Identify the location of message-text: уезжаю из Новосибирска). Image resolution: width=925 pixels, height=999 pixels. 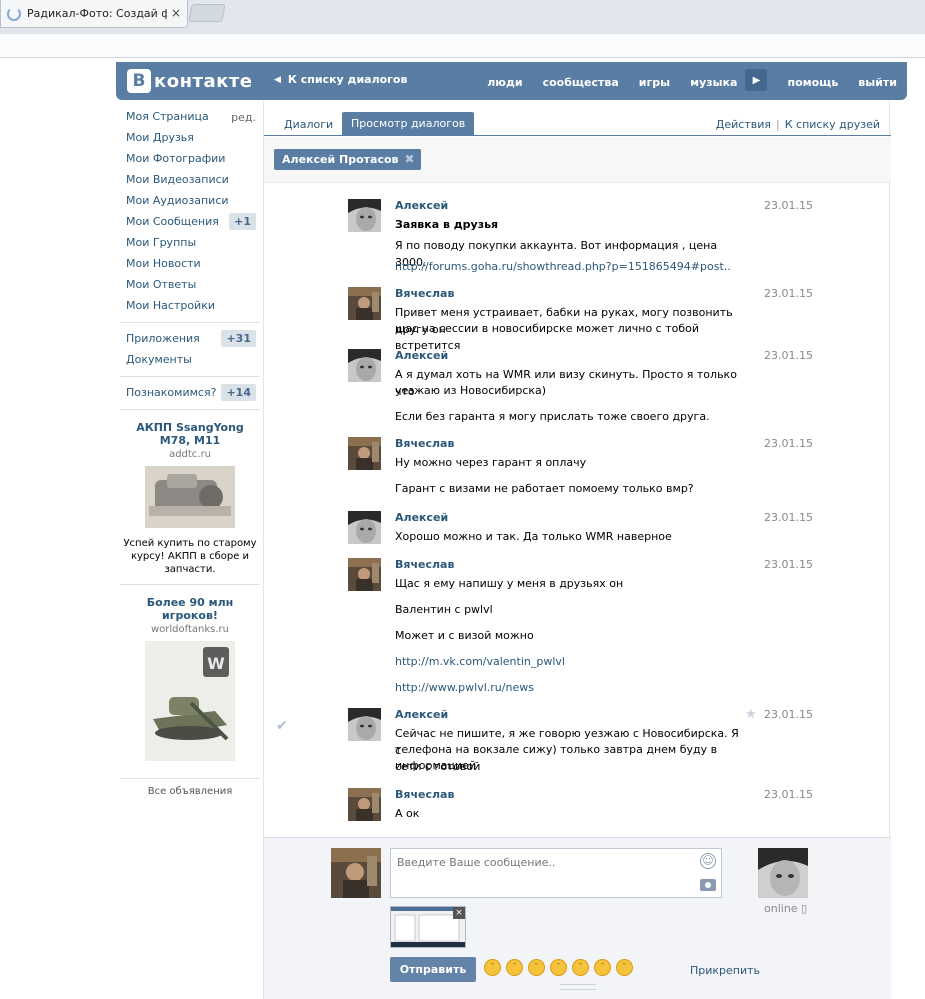
(471, 390).